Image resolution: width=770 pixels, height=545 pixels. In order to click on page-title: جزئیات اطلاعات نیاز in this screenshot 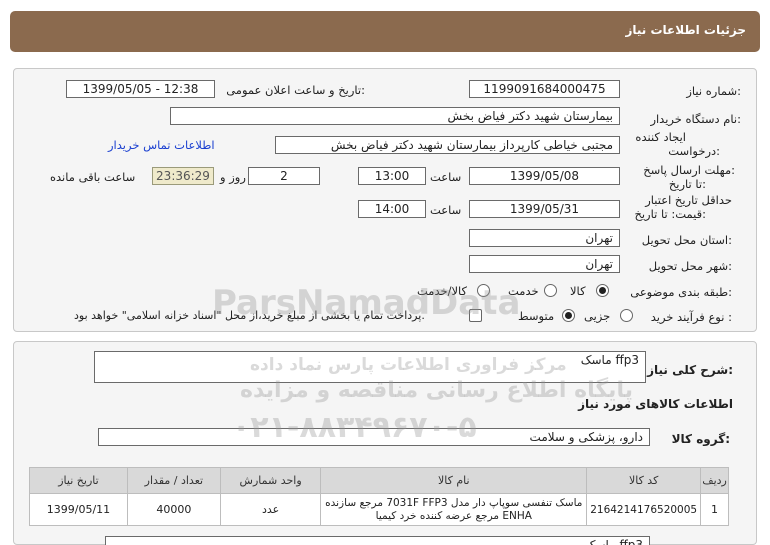, I will do `click(685, 30)`.